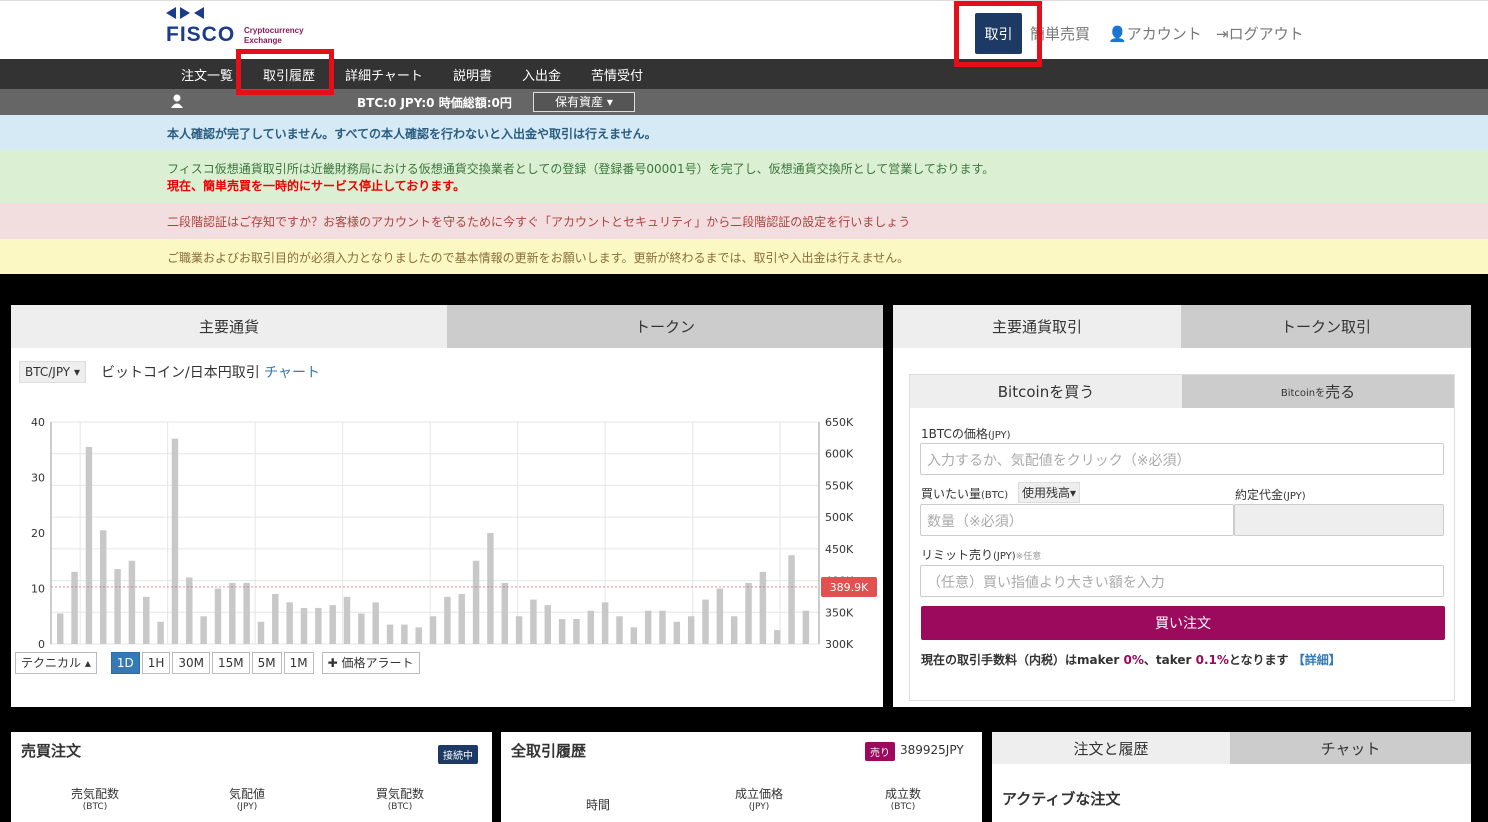  What do you see at coordinates (839, 422) in the screenshot?
I see `price-tick-label: 650K` at bounding box center [839, 422].